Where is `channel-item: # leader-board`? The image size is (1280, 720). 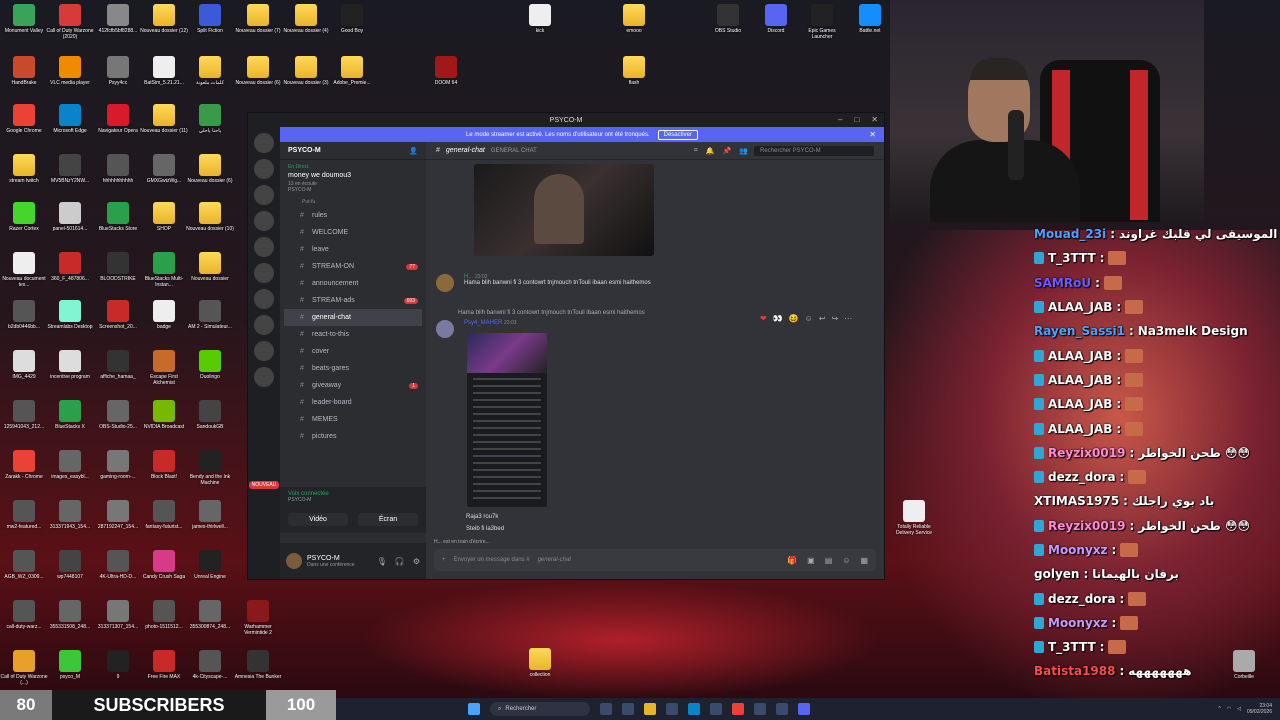
channel-item: # leader-board is located at coordinates (353, 402).